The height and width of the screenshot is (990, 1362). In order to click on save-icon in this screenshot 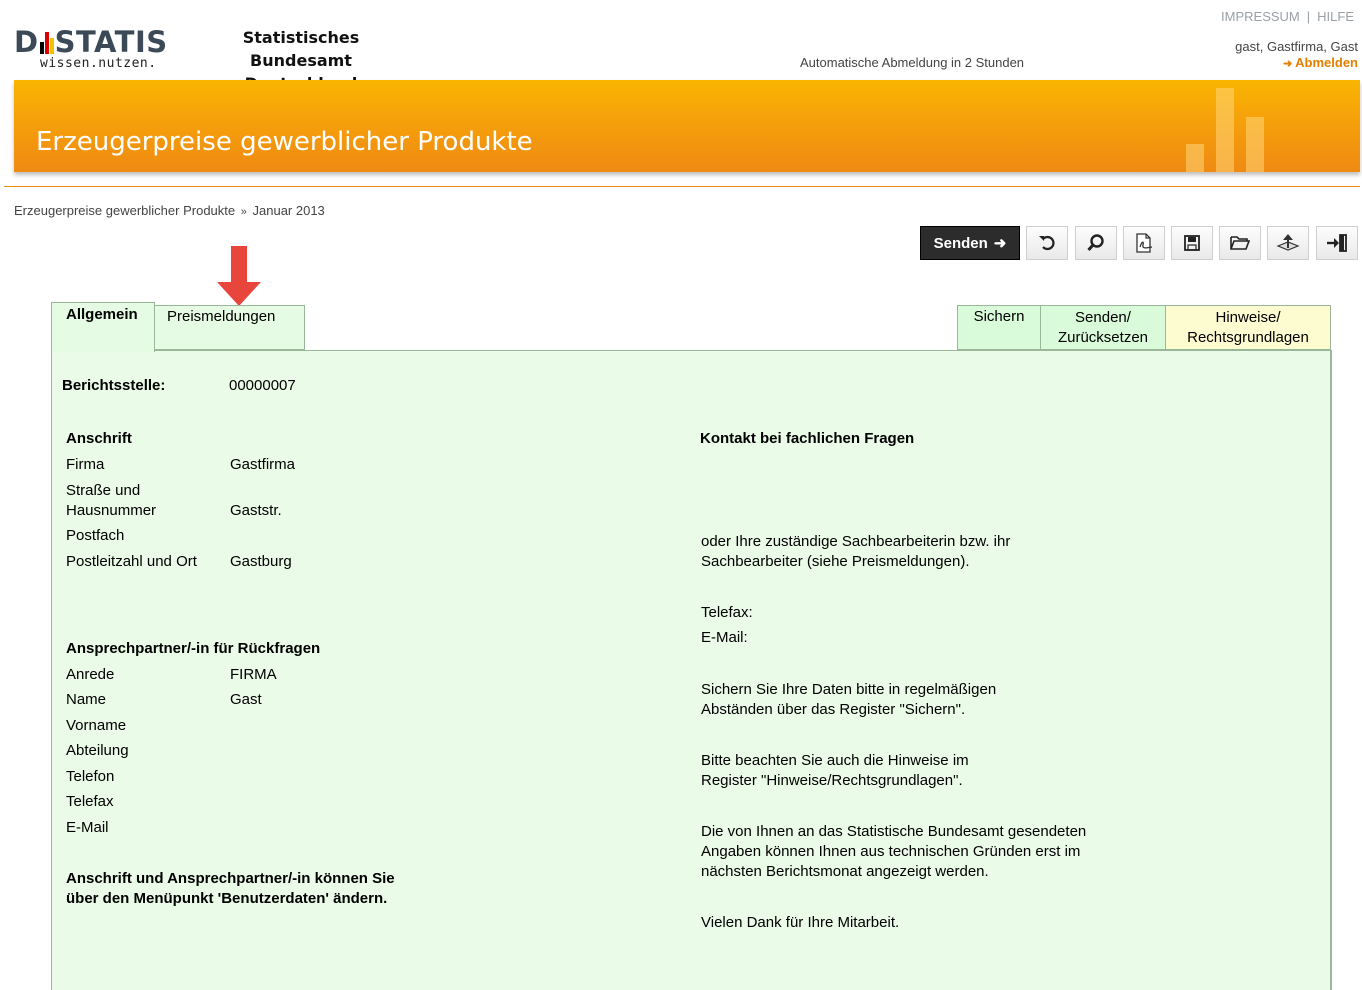, I will do `click(1192, 243)`.